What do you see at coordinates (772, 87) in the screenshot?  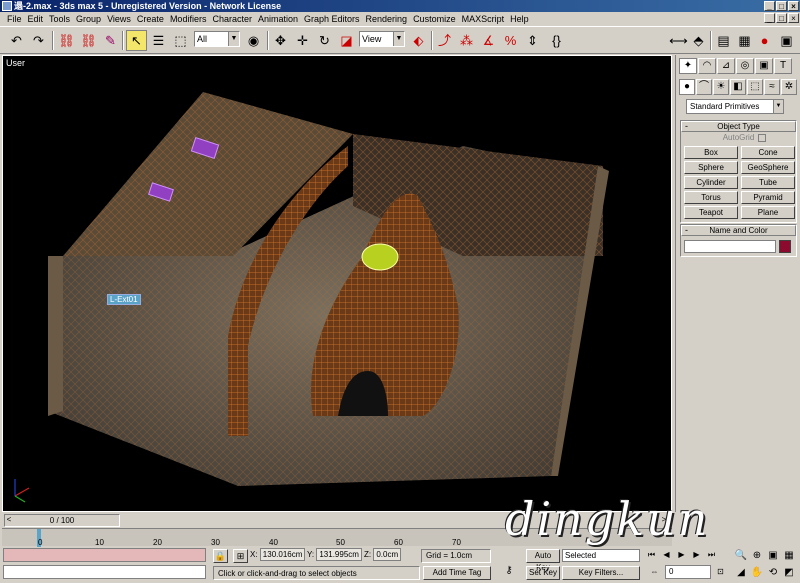 I see `space-warps-icon: ≈` at bounding box center [772, 87].